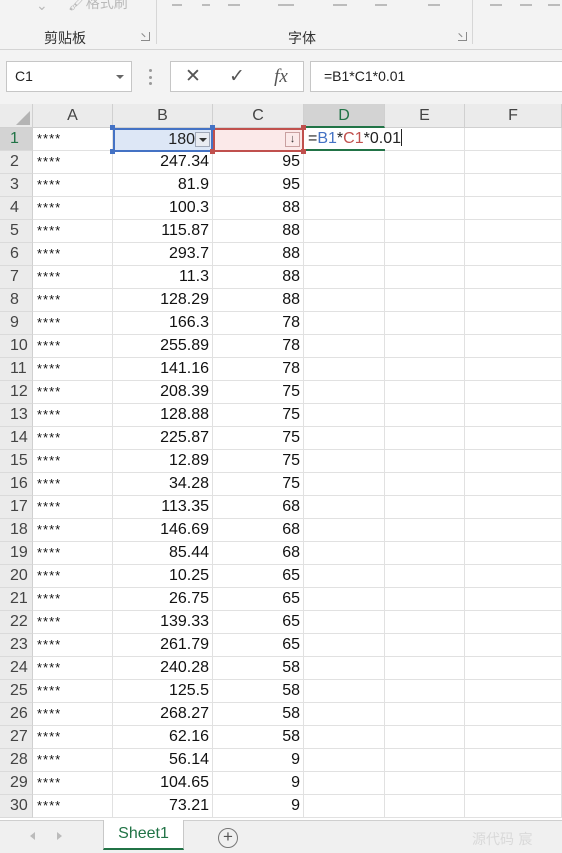  Describe the element at coordinates (16, 484) in the screenshot. I see `row-header: 16` at that location.